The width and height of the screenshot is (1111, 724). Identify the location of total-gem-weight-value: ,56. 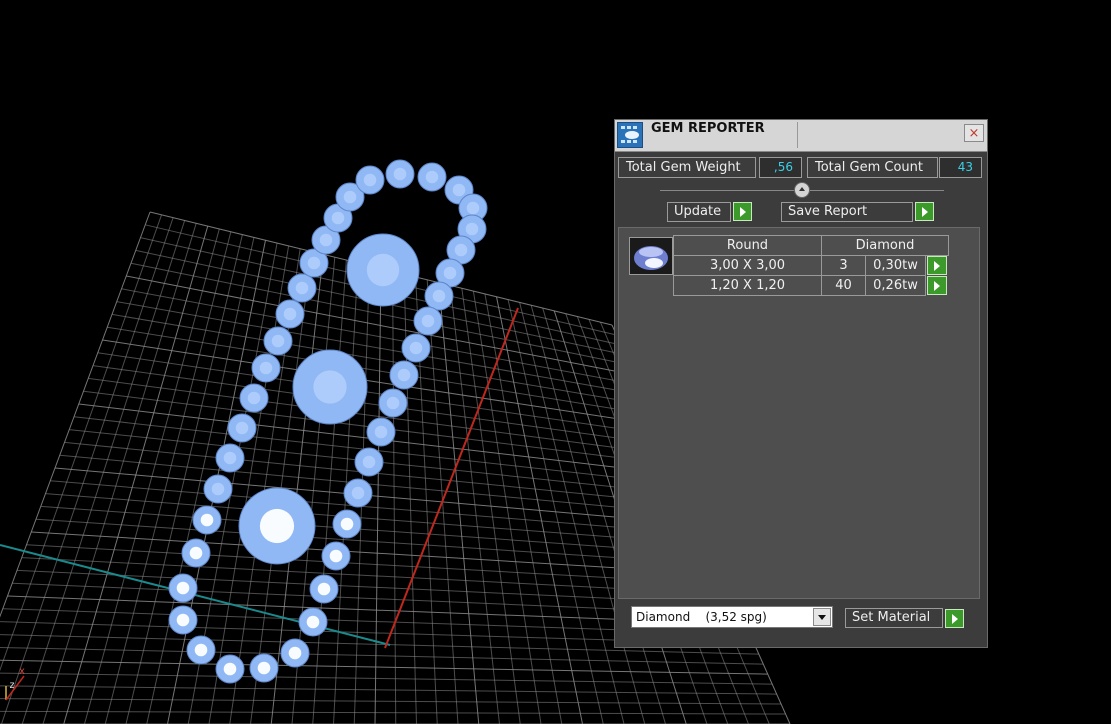
(780, 167).